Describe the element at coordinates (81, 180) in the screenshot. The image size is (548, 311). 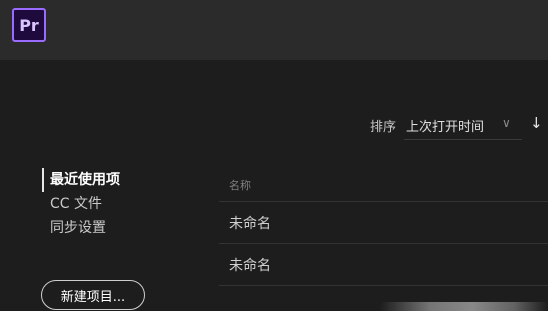
I see `nav-item-recent: 最近使用项` at that location.